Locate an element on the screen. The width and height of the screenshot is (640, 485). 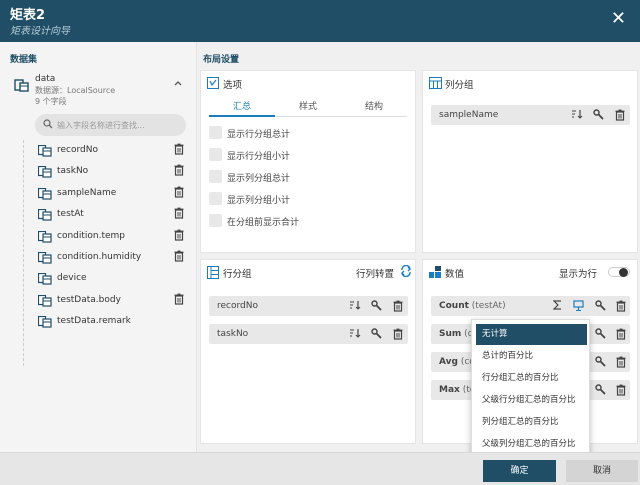
column-groups-panel: 列分组 sampleName is located at coordinates (530, 161).